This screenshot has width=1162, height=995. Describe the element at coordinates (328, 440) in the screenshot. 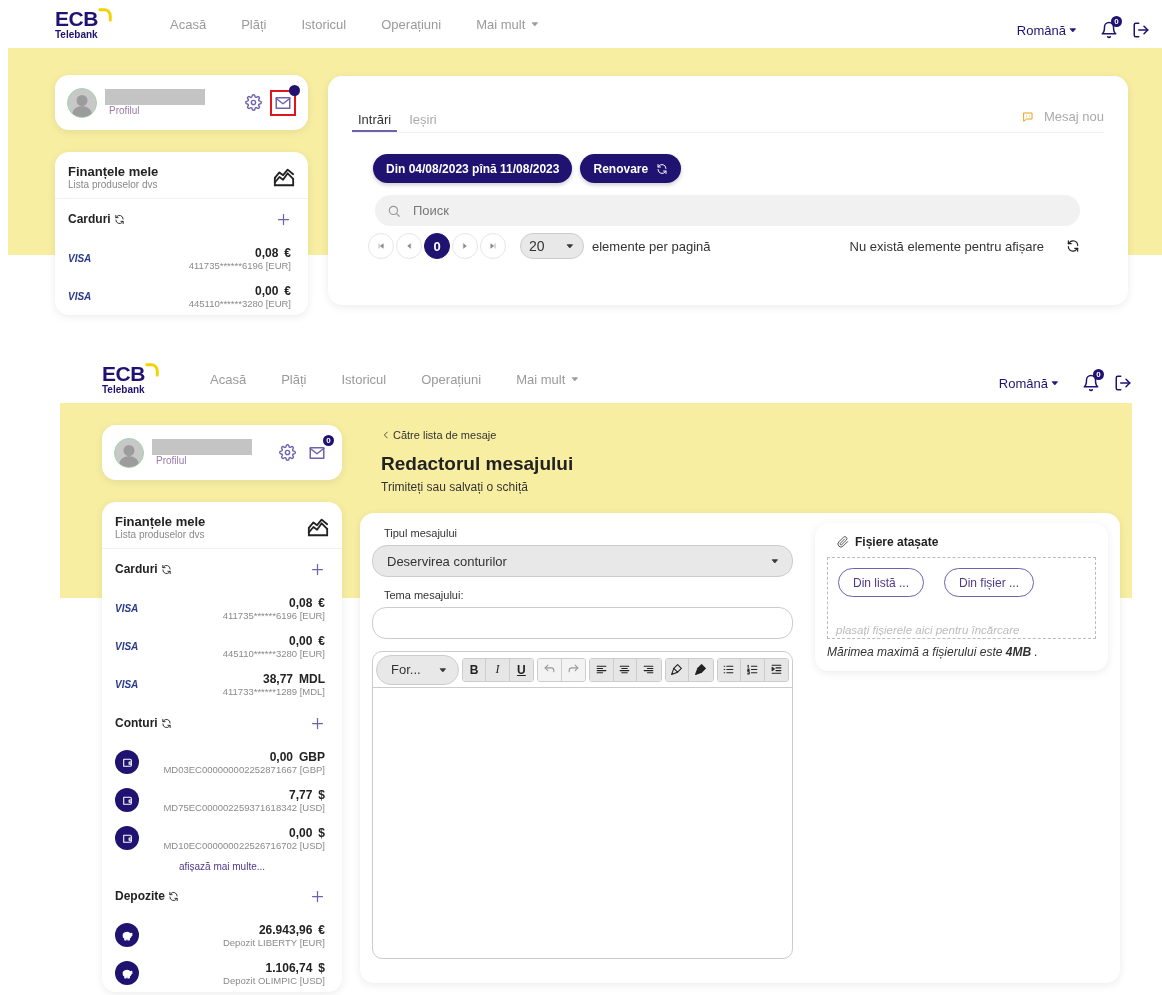

I see `mail-badge: 0` at that location.